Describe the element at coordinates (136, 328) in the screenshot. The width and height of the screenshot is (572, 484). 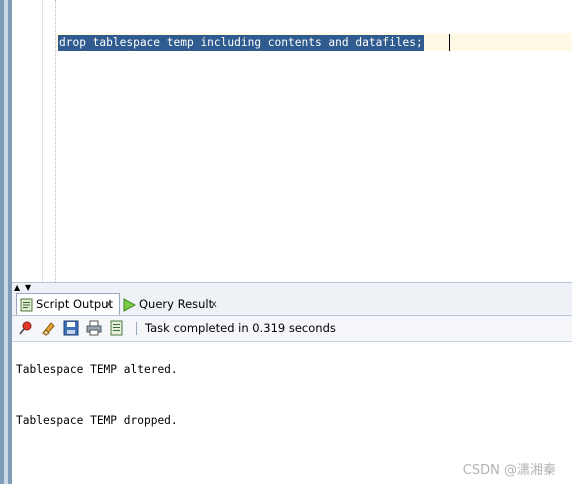
I see `toolbar-separator` at that location.